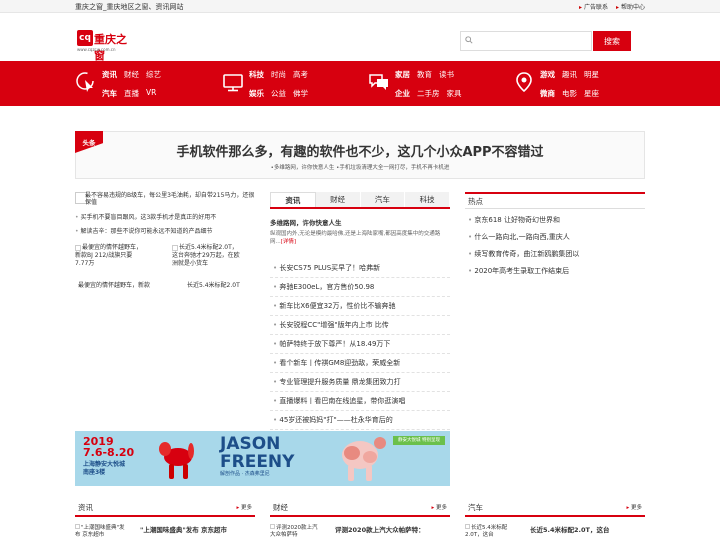  What do you see at coordinates (109, 452) in the screenshot?
I see `banner-dates: 7.6-8.20` at bounding box center [109, 452].